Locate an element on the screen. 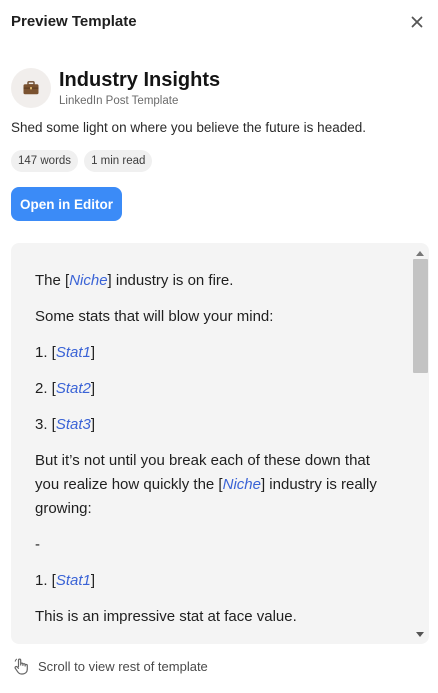 The width and height of the screenshot is (438, 693). open-in-editor-button: Open in Editor is located at coordinates (66, 204).